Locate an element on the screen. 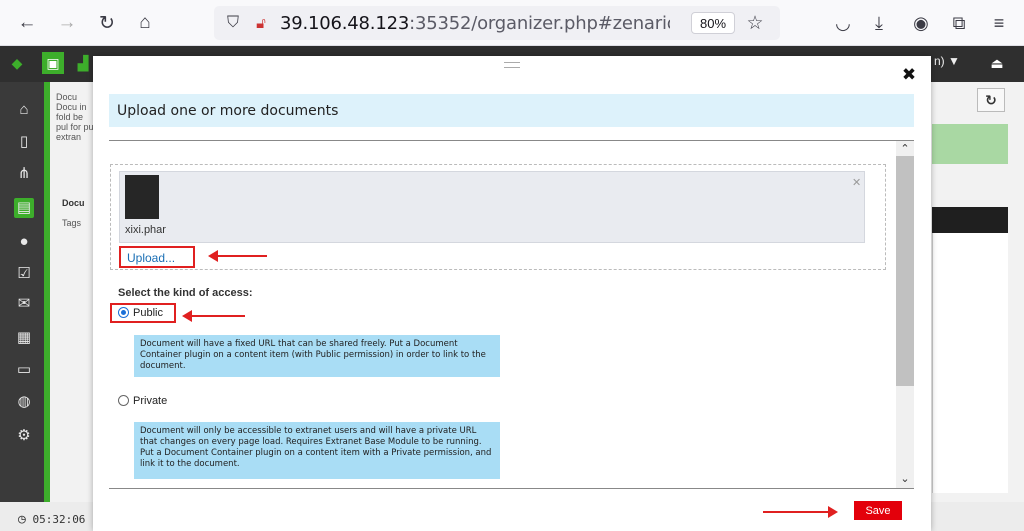  app-sidebar: ⌂ ▯ ⋔ ▤ ● ☑ ✉ ▦ ▭ ◍ ⚙ is located at coordinates (24, 306).